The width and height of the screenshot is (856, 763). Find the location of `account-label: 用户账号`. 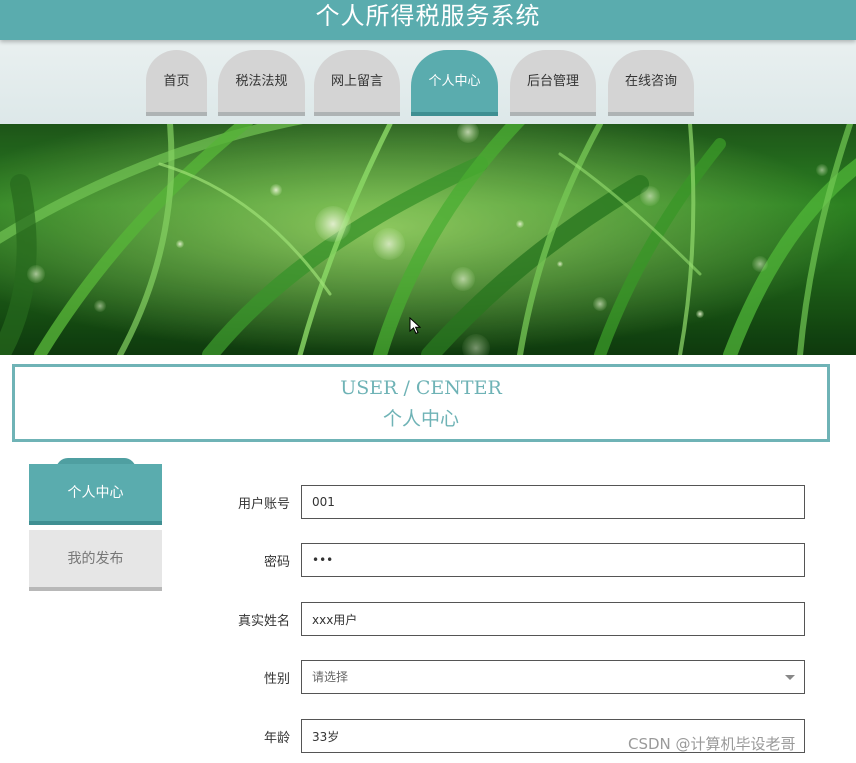

account-label: 用户账号 is located at coordinates (263, 504).